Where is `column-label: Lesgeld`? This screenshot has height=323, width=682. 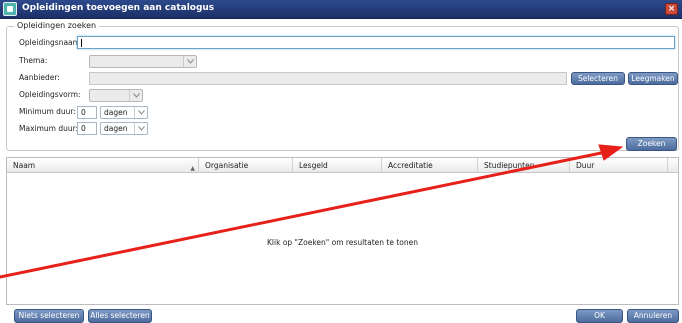
column-label: Lesgeld is located at coordinates (313, 165).